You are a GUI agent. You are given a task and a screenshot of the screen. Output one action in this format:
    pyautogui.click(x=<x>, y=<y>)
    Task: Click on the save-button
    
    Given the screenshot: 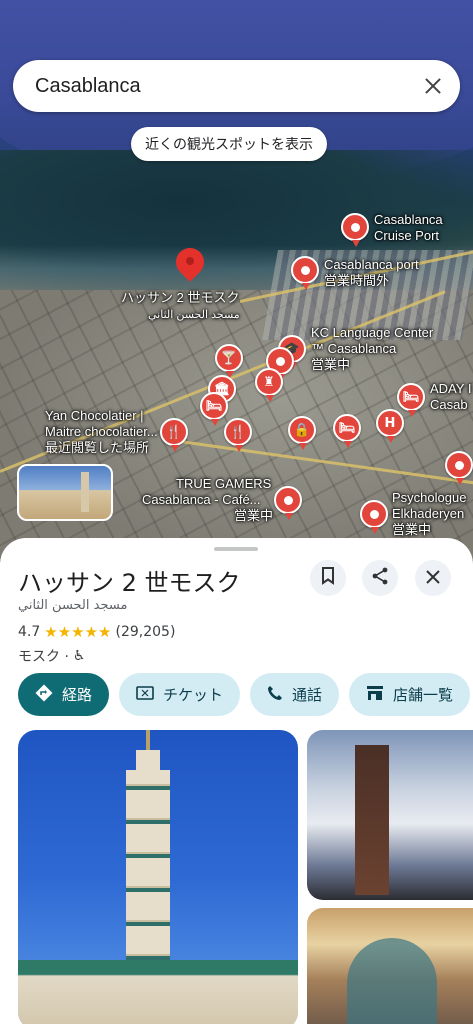 What is the action you would take?
    pyautogui.click(x=328, y=578)
    